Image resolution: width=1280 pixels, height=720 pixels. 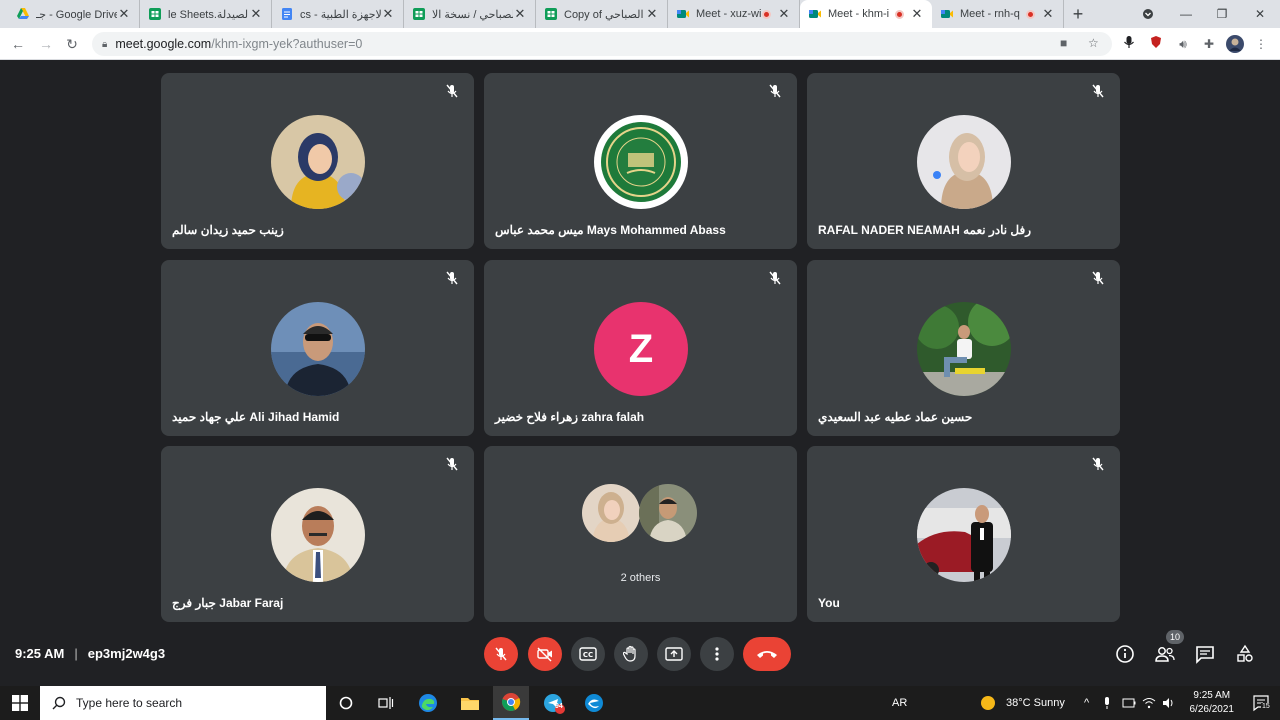 I want to click on more-vert-icon, so click(x=717, y=654).